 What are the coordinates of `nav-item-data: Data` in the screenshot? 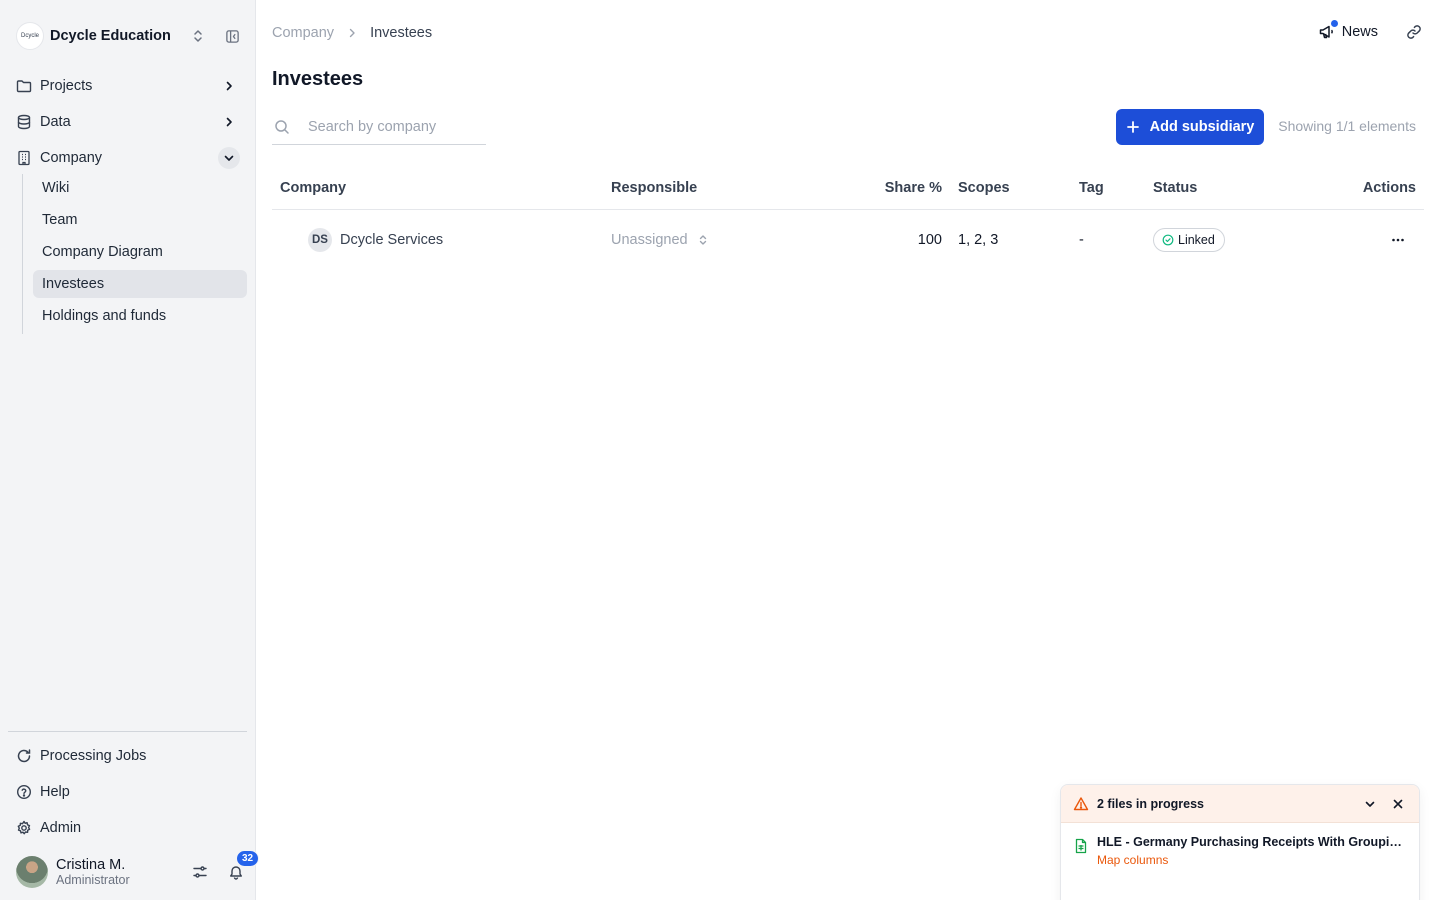 It's located at (128, 122).